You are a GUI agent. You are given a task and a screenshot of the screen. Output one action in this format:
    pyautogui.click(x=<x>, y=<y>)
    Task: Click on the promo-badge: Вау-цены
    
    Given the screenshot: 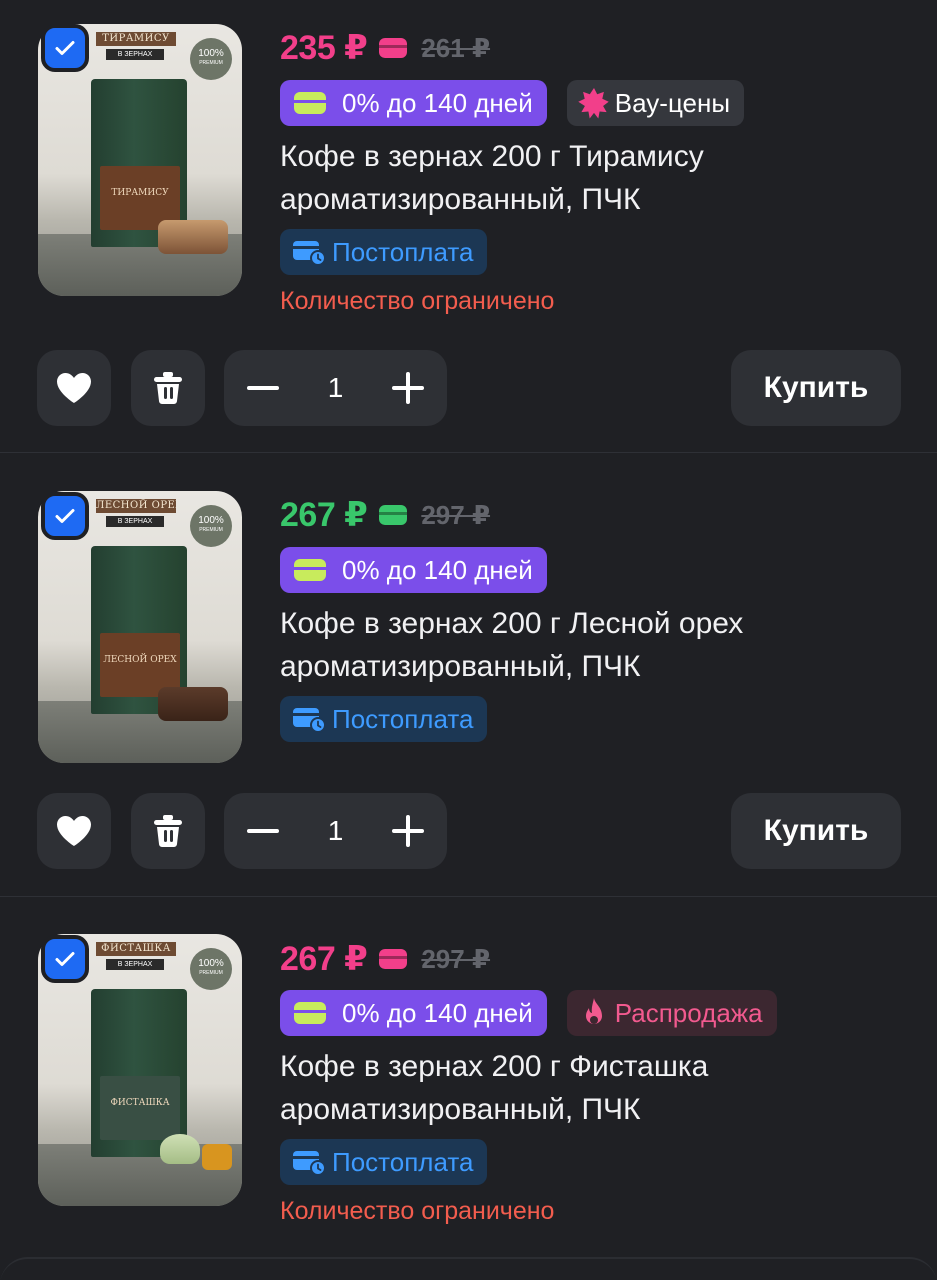 What is the action you would take?
    pyautogui.click(x=655, y=103)
    